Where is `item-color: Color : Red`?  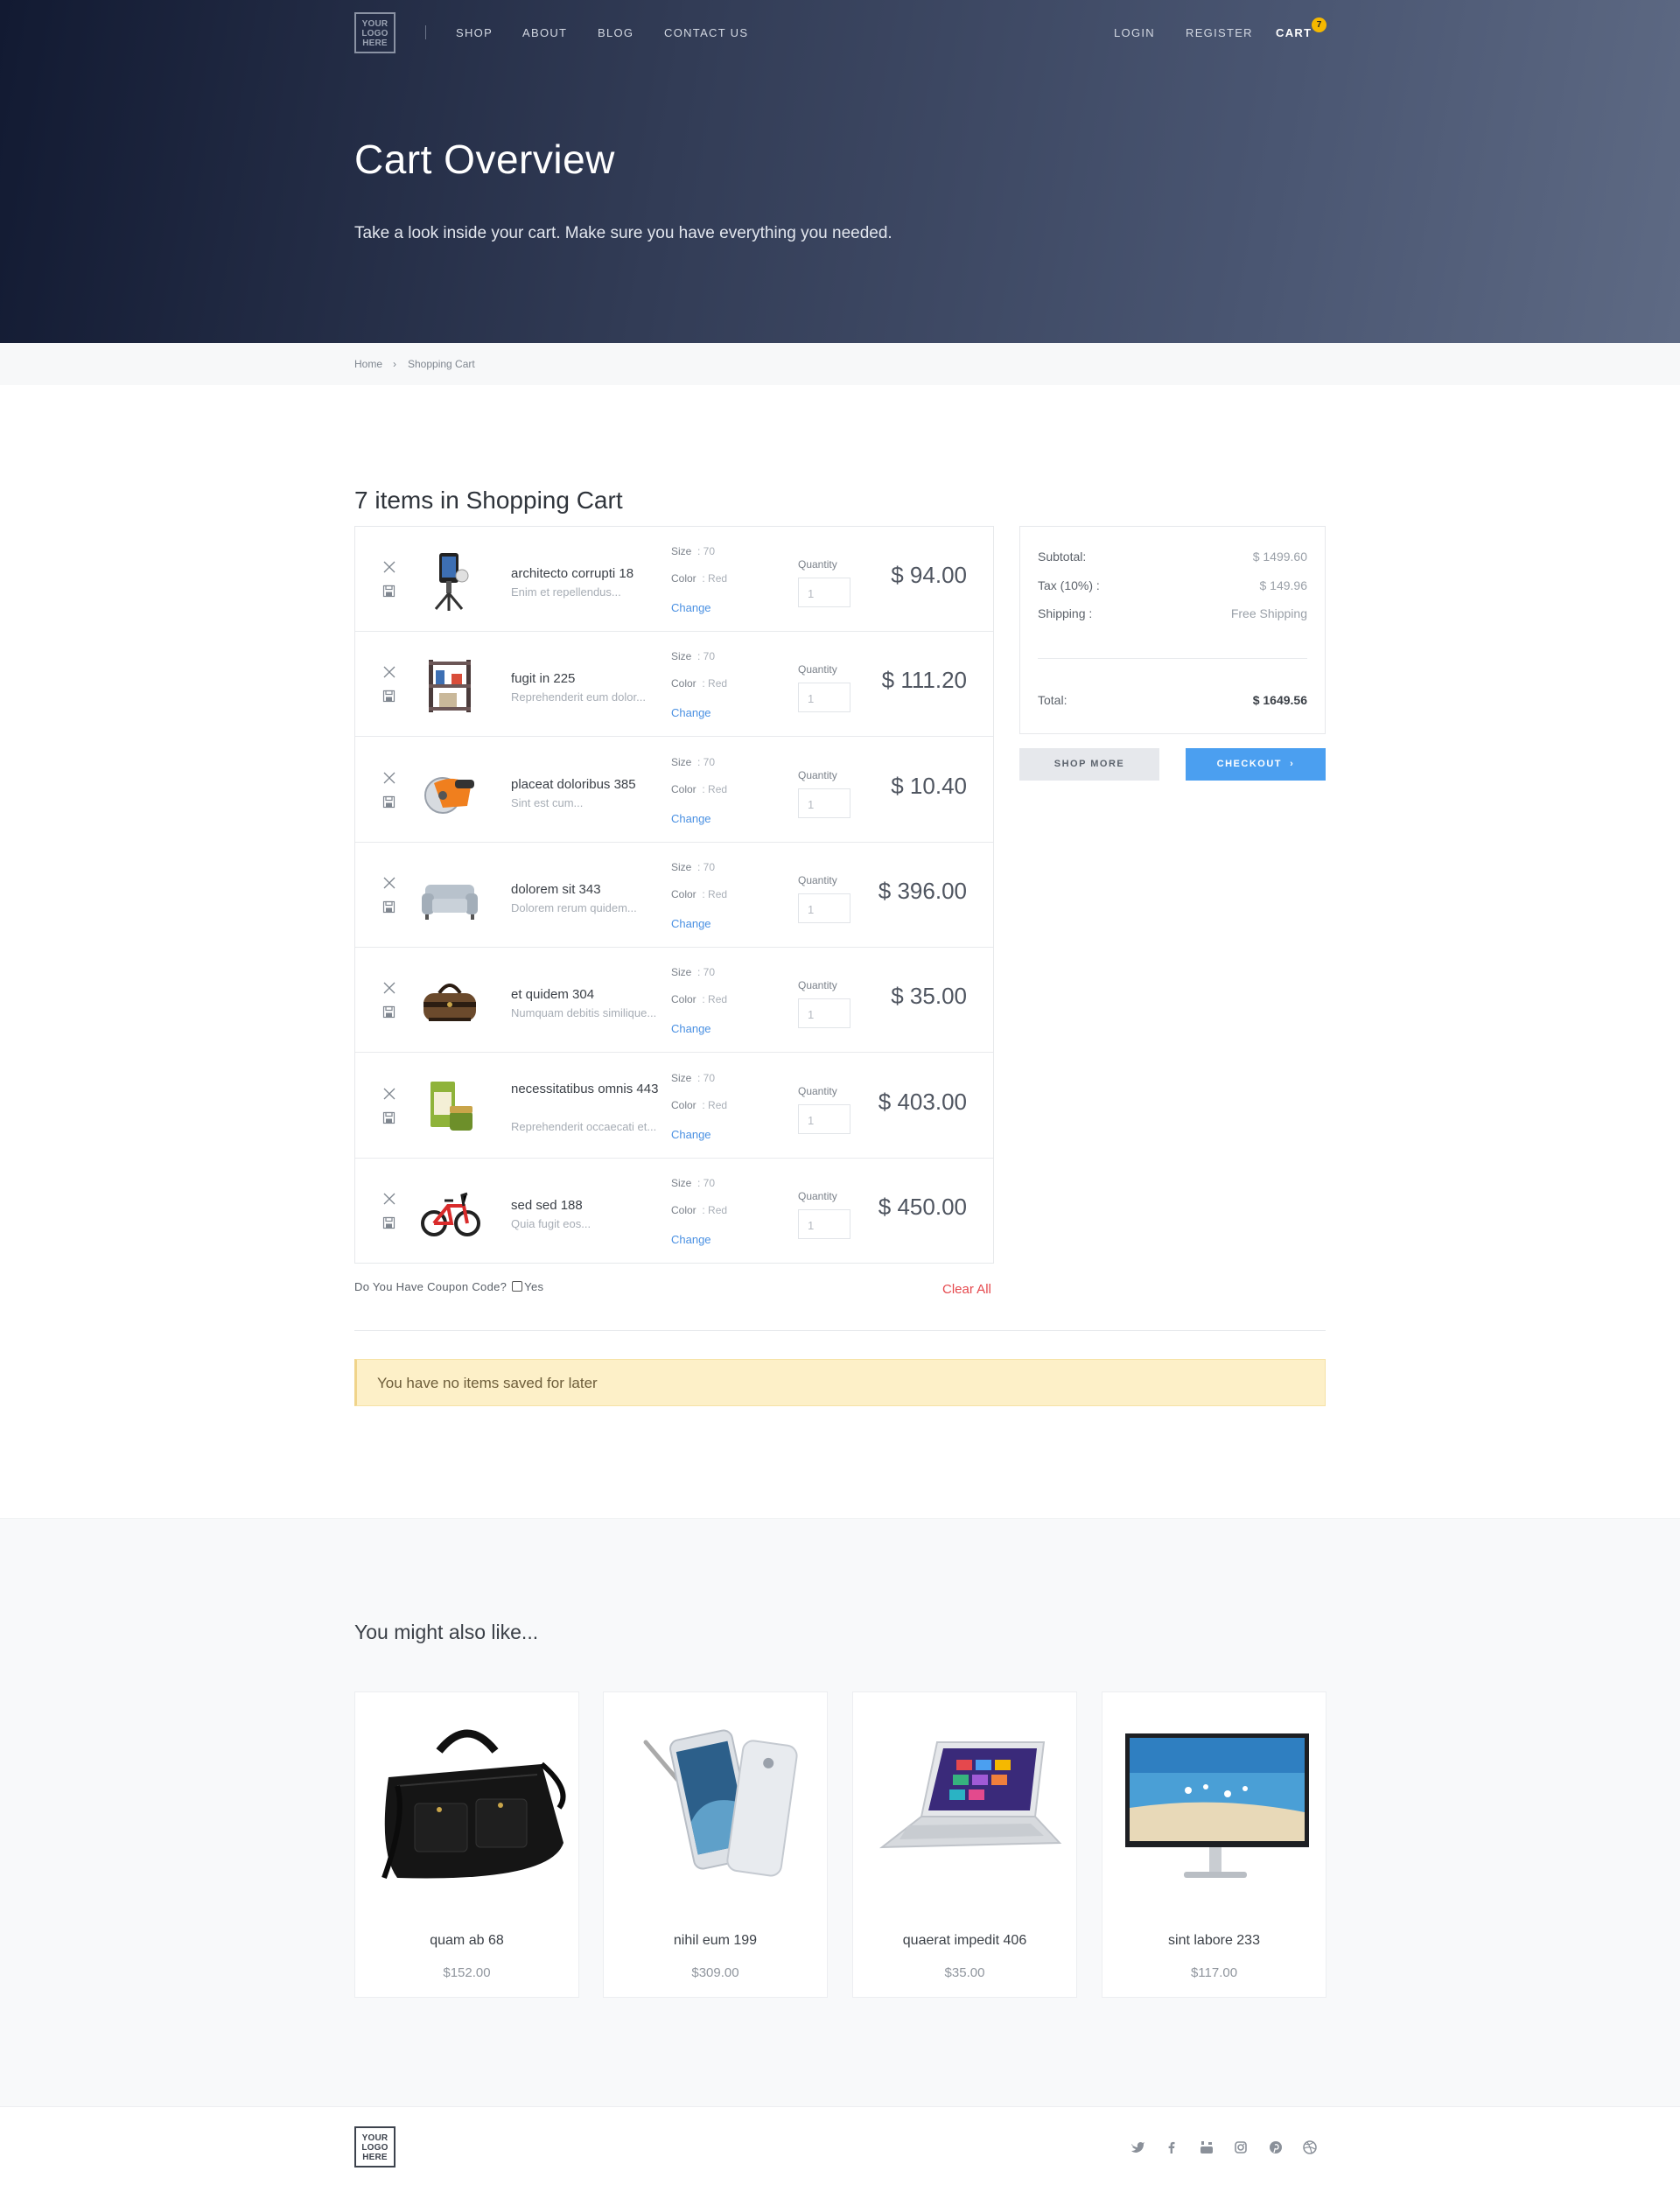 item-color: Color : Red is located at coordinates (699, 1105).